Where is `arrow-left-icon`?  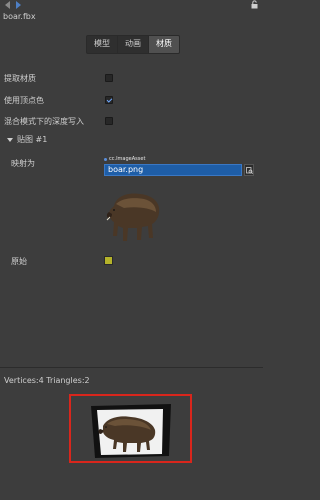 arrow-left-icon is located at coordinates (7, 5).